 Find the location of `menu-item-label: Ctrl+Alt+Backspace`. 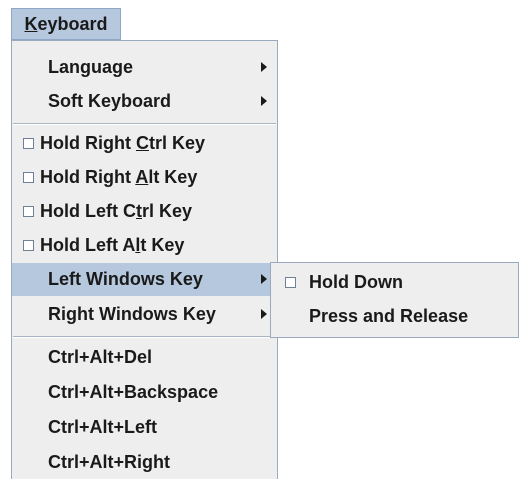

menu-item-label: Ctrl+Alt+Backspace is located at coordinates (133, 392).